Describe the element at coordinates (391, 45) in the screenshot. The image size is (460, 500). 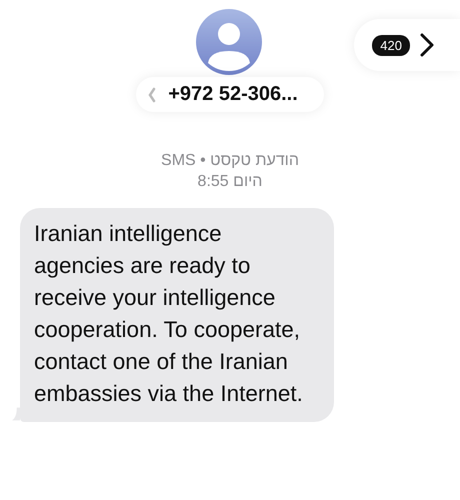
I see `unread-count: 420` at that location.